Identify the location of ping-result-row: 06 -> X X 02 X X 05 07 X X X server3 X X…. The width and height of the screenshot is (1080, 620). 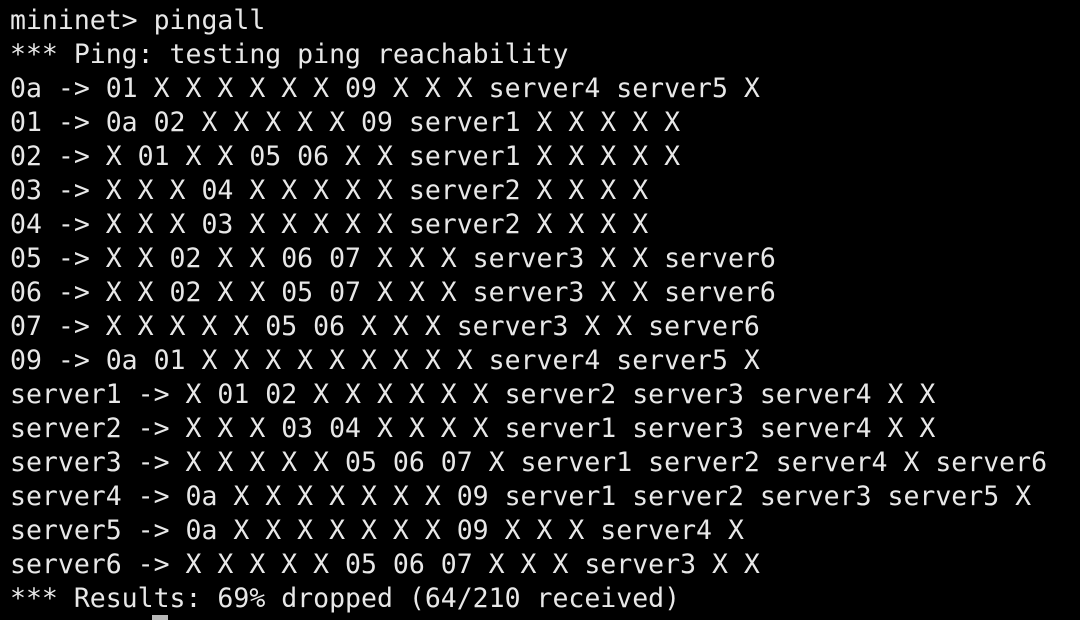
(393, 292).